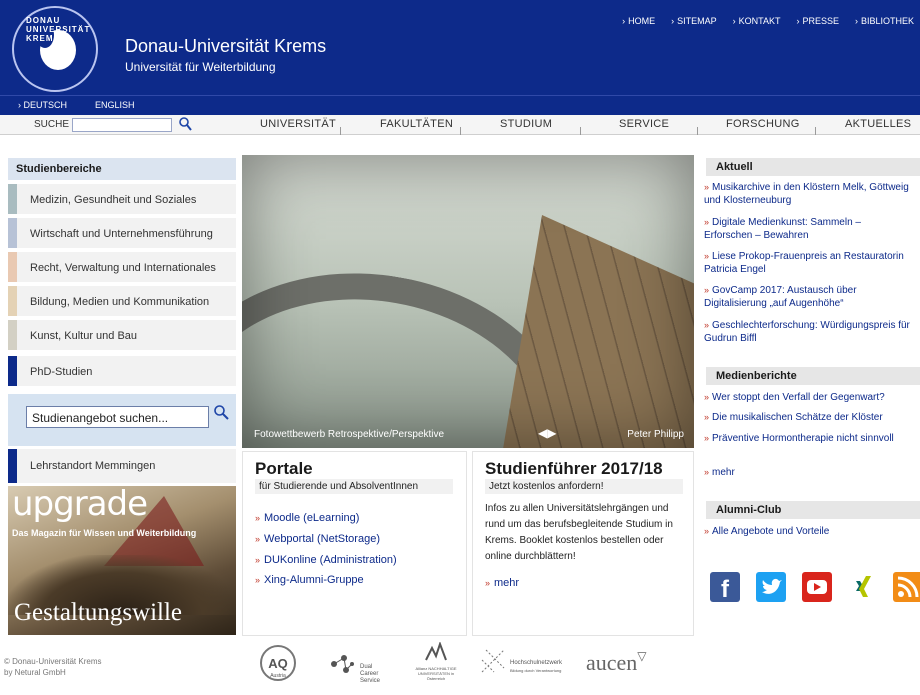 The height and width of the screenshot is (695, 920). I want to click on nav-service: SERVICE, so click(644, 124).